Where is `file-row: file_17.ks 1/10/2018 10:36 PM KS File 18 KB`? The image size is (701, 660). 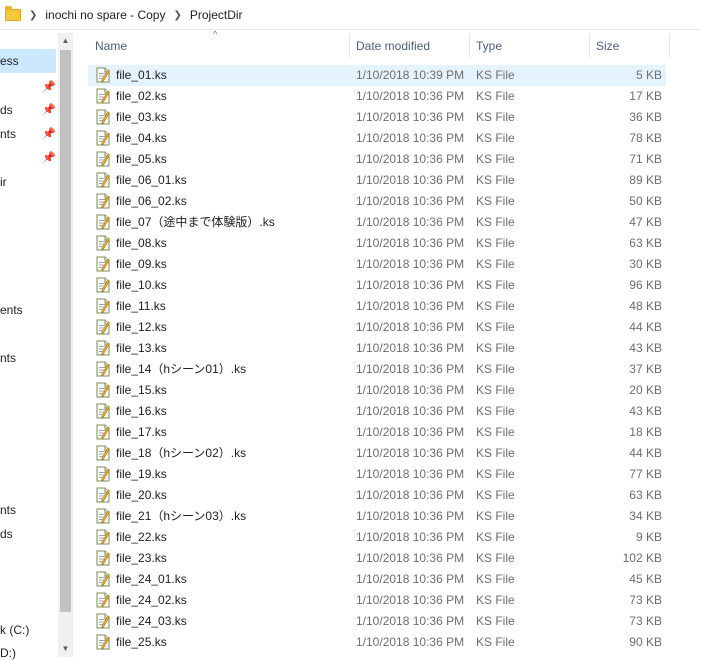
file-row: file_17.ks 1/10/2018 10:36 PM KS File 18 KB is located at coordinates (377, 432).